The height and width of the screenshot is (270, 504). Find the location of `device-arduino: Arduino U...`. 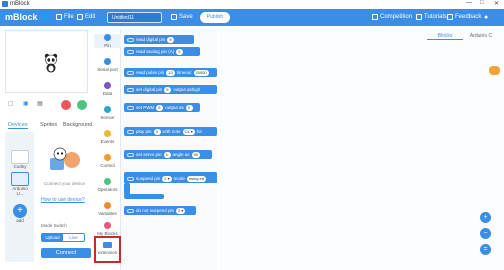

device-arduino: Arduino U... is located at coordinates (20, 184).